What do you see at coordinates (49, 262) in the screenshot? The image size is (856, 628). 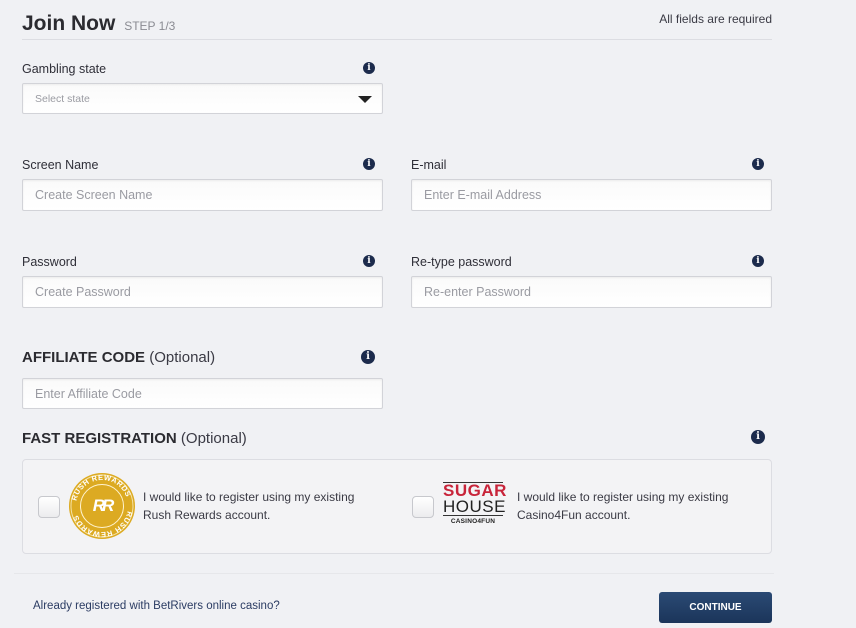 I see `password-label: Password` at bounding box center [49, 262].